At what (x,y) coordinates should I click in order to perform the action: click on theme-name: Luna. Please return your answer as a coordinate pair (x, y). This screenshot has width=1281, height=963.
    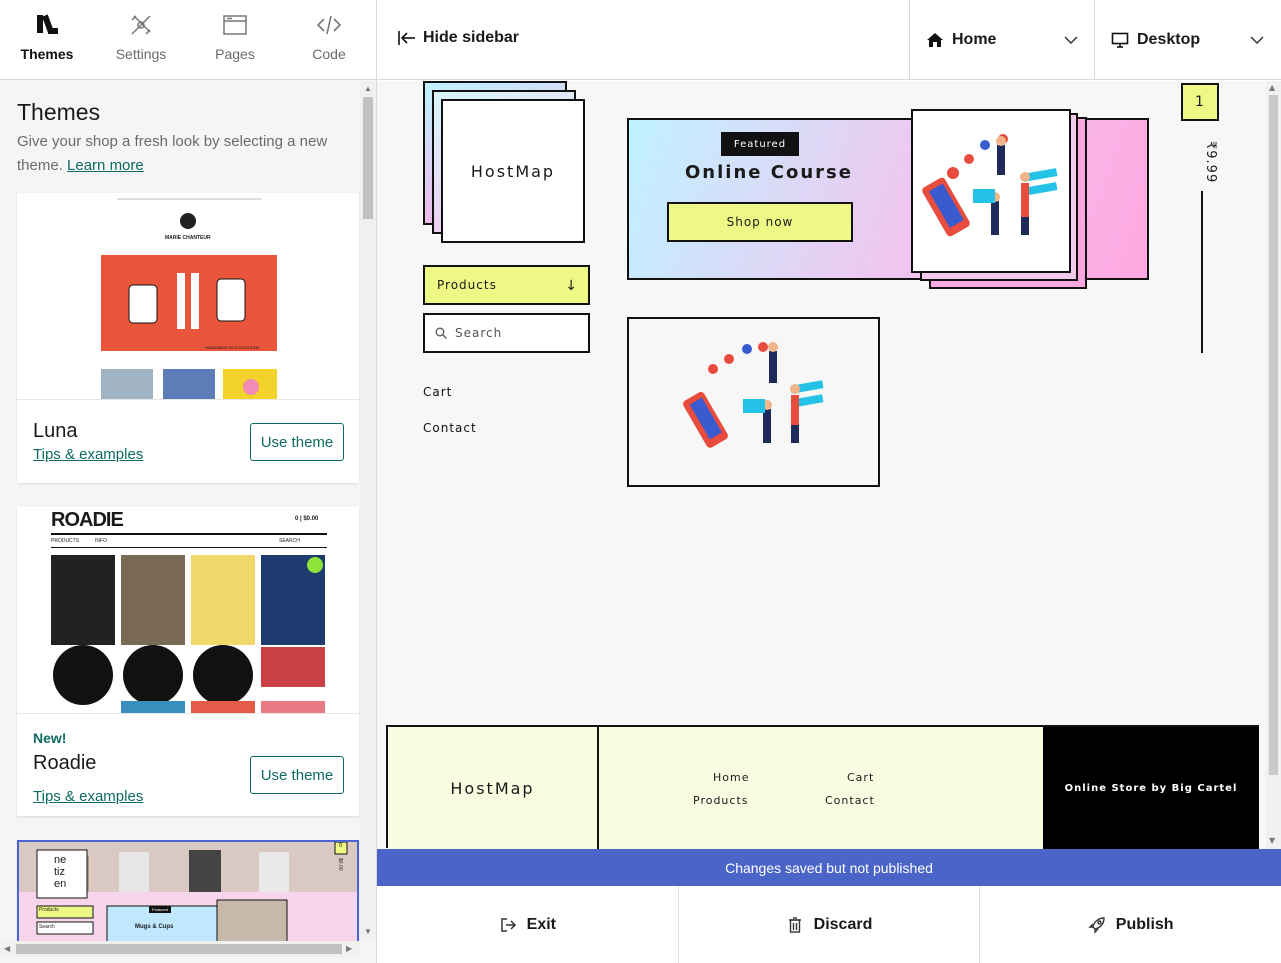
    Looking at the image, I should click on (55, 431).